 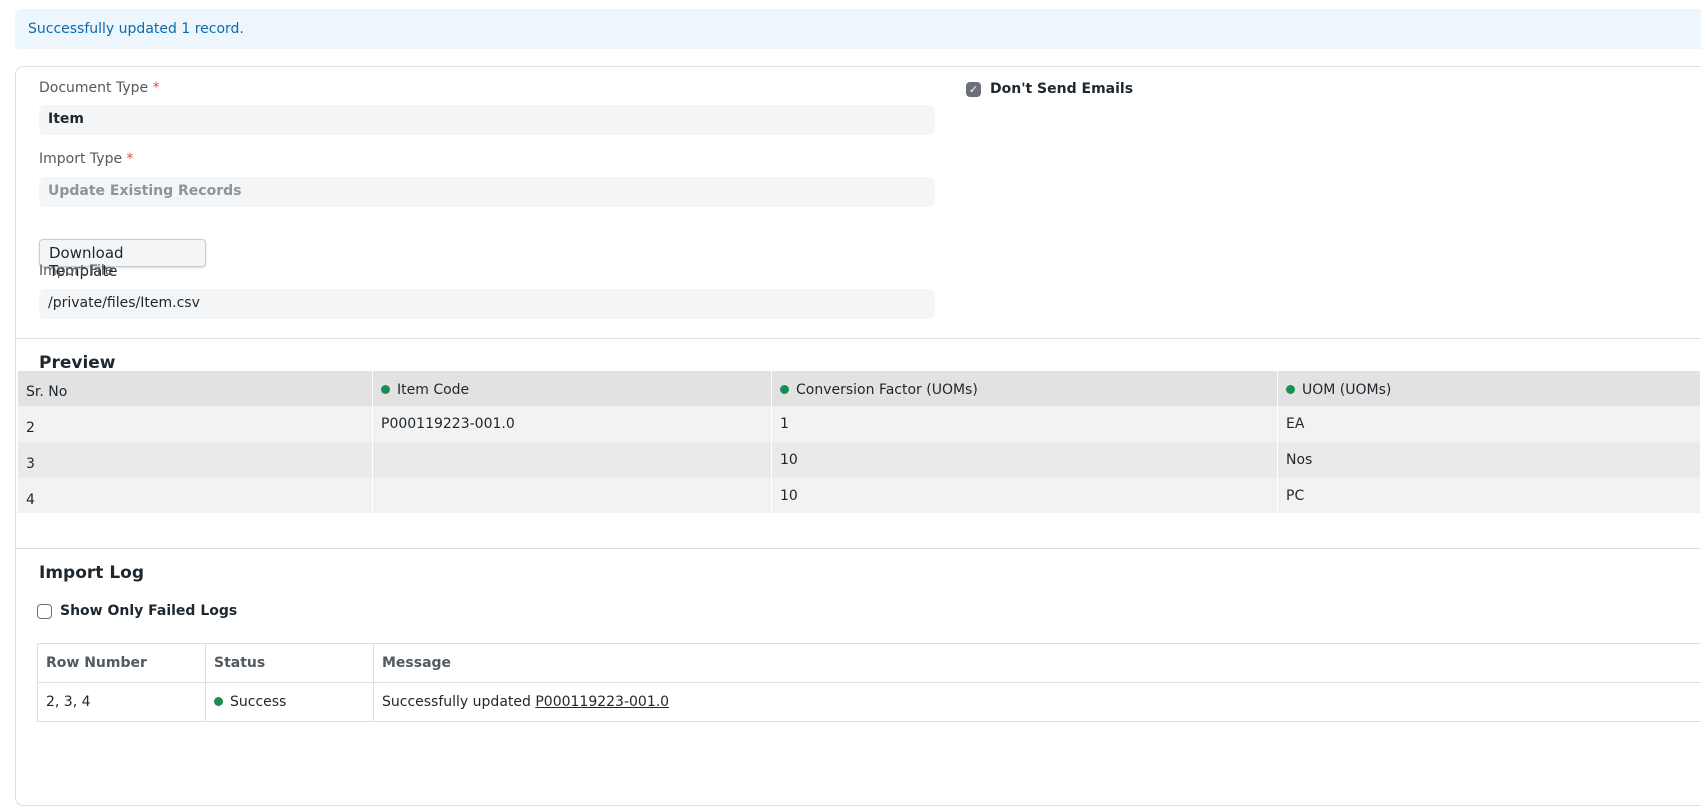 I want to click on row-number-cell: 2, 3, 4, so click(x=122, y=702).